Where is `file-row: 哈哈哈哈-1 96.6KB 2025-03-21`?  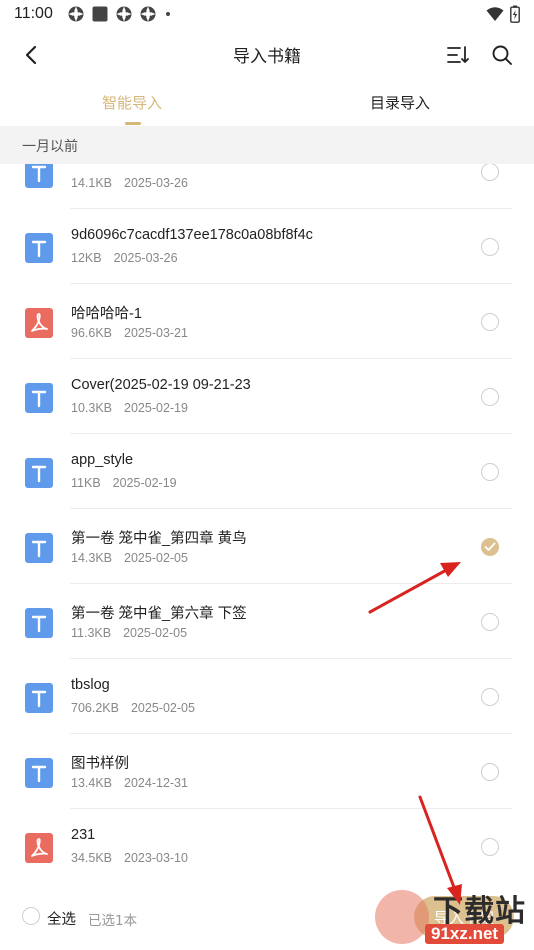 file-row: 哈哈哈哈-1 96.6KB 2025-03-21 is located at coordinates (267, 321).